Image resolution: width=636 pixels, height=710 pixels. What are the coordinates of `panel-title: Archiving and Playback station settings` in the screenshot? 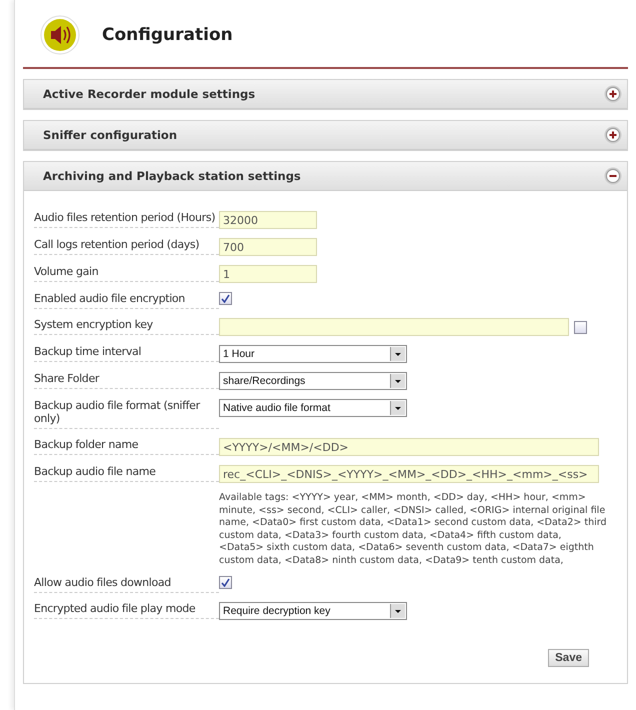 It's located at (172, 176).